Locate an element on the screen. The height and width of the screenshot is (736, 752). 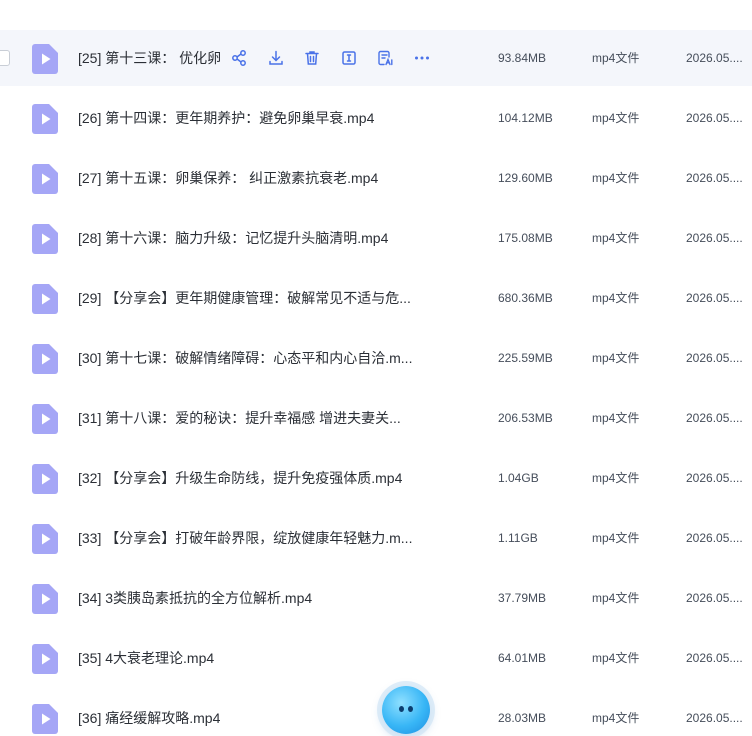
file-name: [32] 【分享会】升级生命防线，提升免疫强体质.mp4 is located at coordinates (240, 478).